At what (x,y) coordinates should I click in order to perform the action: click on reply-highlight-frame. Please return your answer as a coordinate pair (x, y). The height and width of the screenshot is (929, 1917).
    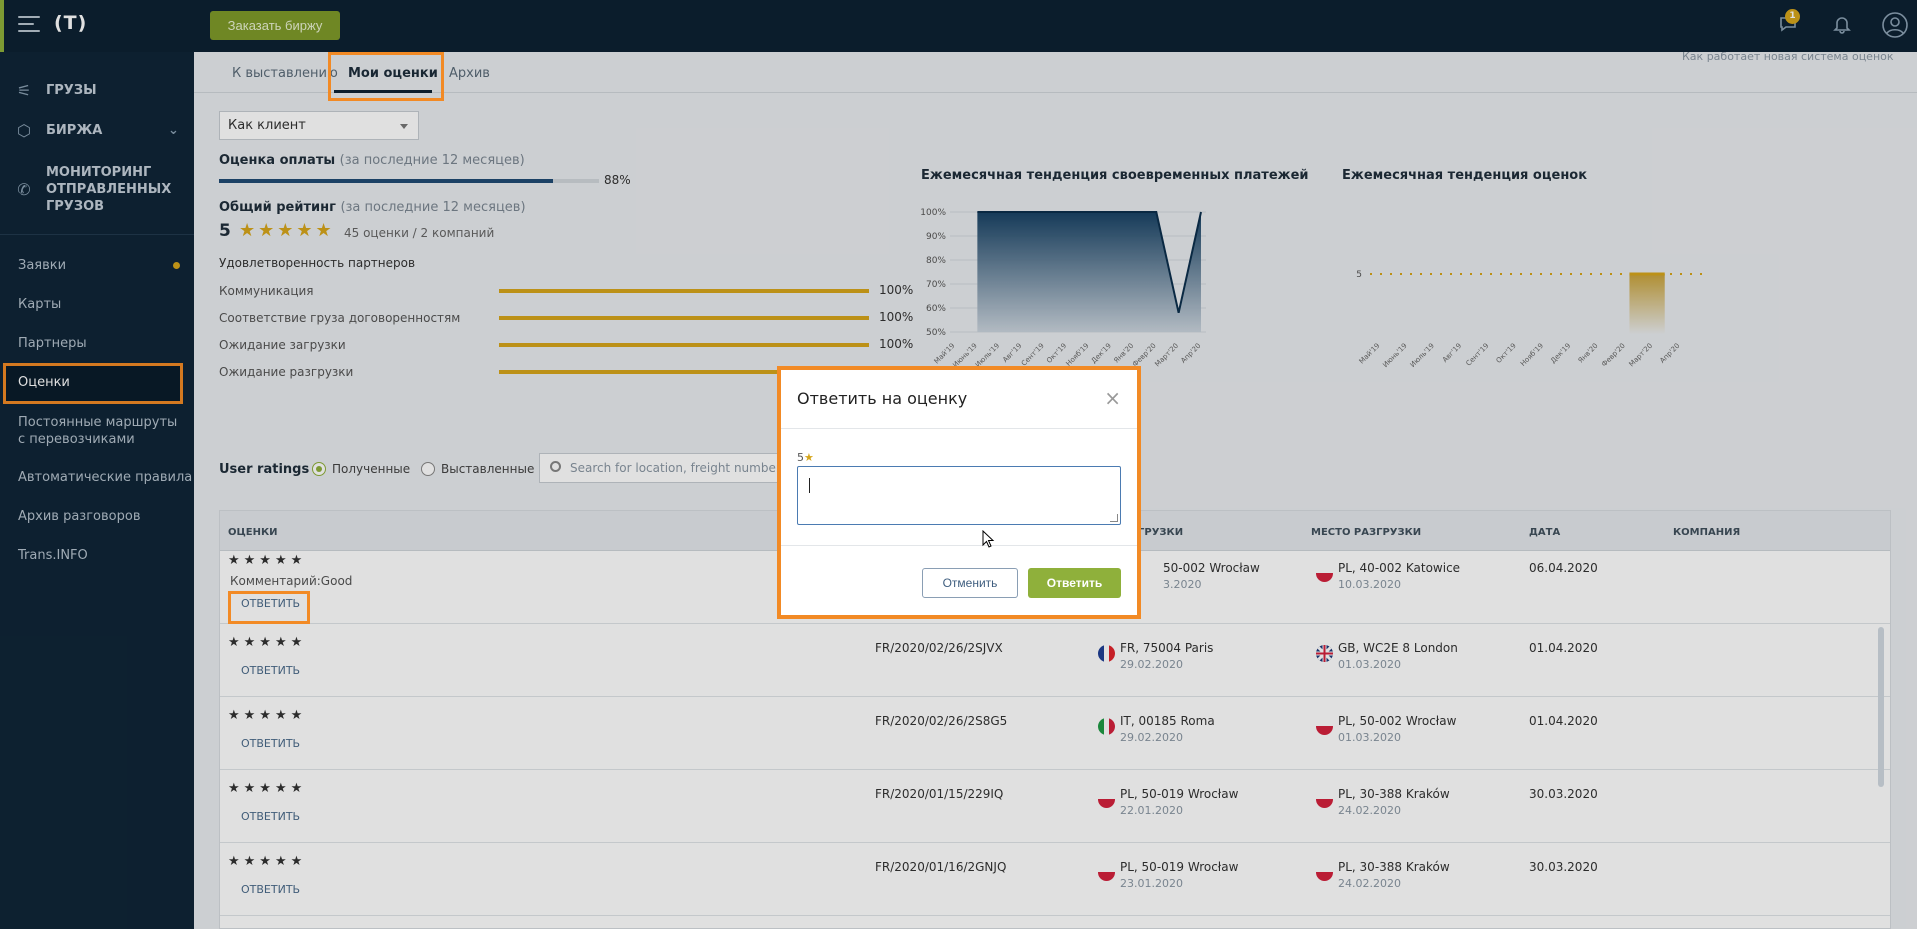
    Looking at the image, I should click on (269, 607).